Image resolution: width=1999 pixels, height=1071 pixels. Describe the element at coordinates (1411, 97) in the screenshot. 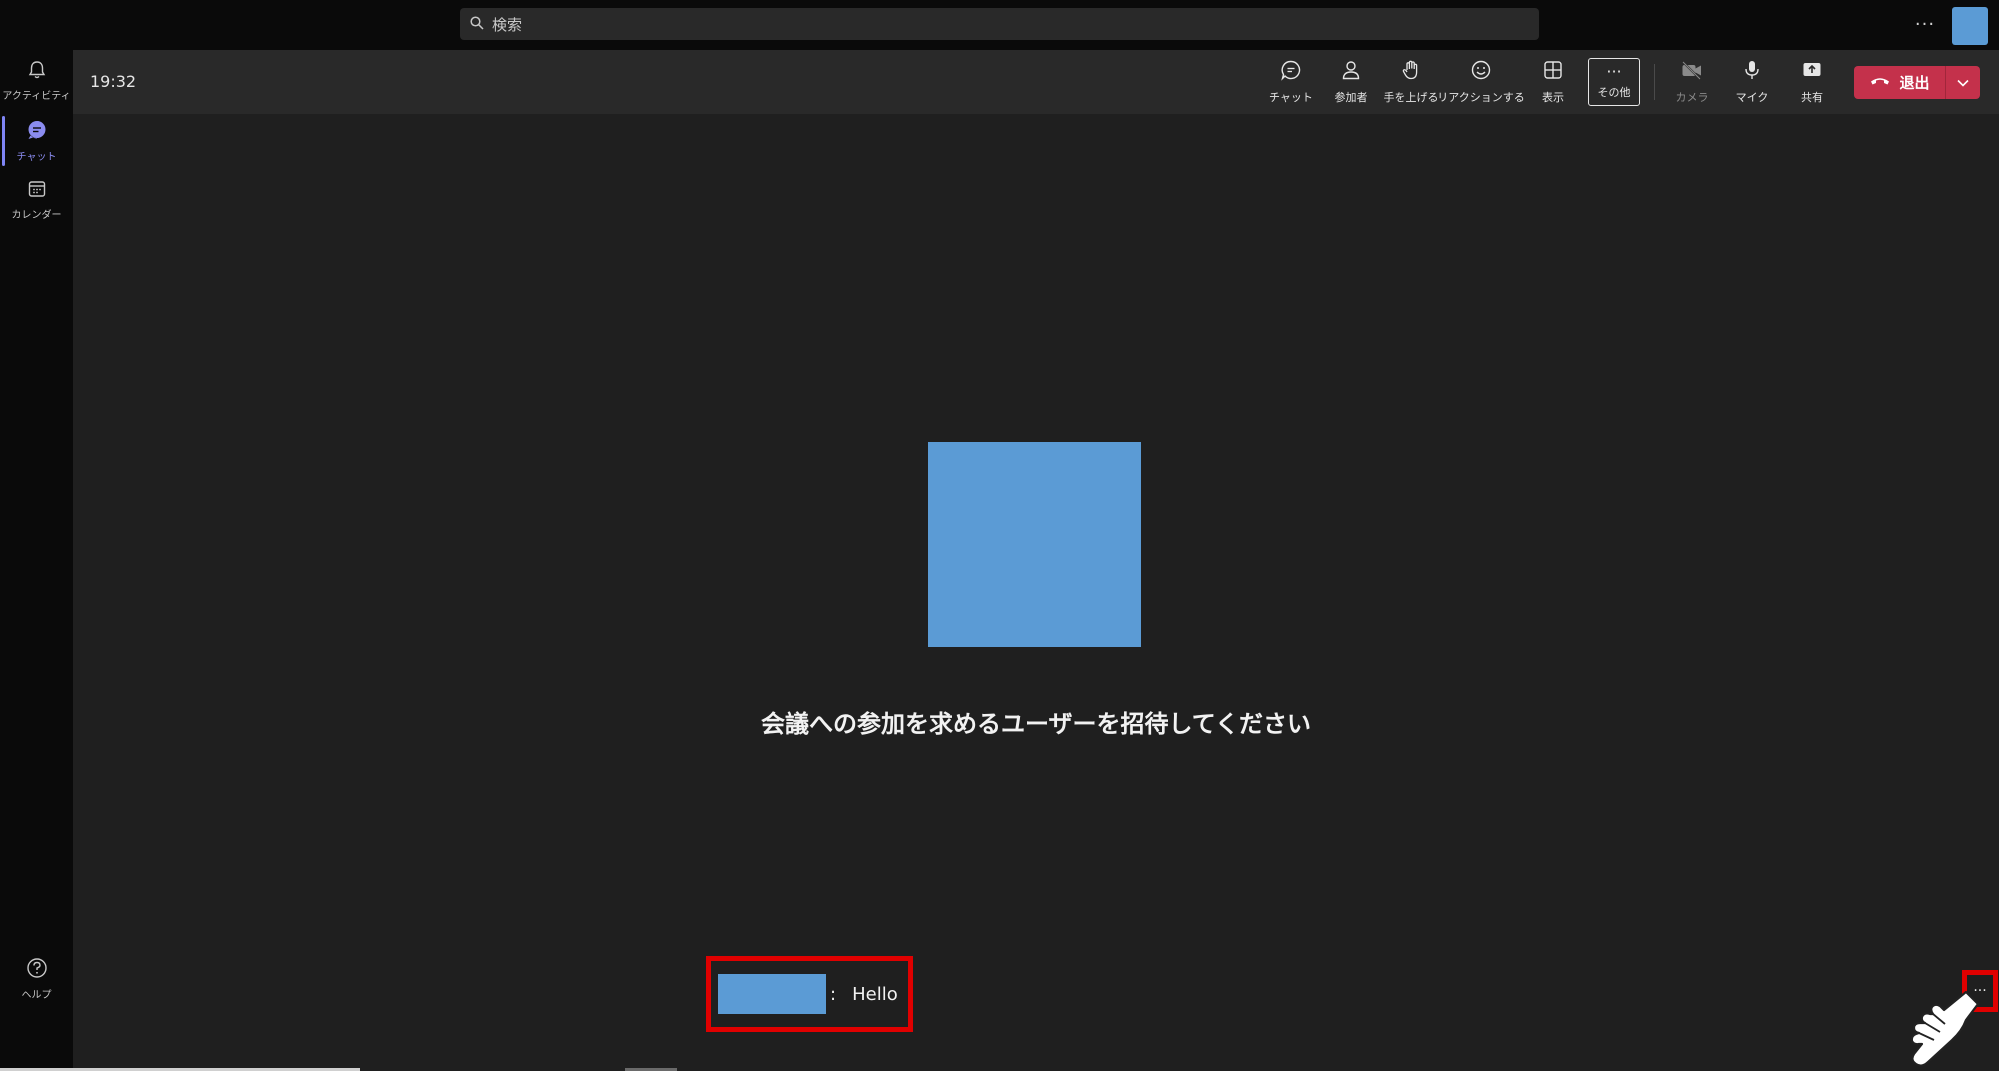

I see `tool-label: 手を上げる` at that location.